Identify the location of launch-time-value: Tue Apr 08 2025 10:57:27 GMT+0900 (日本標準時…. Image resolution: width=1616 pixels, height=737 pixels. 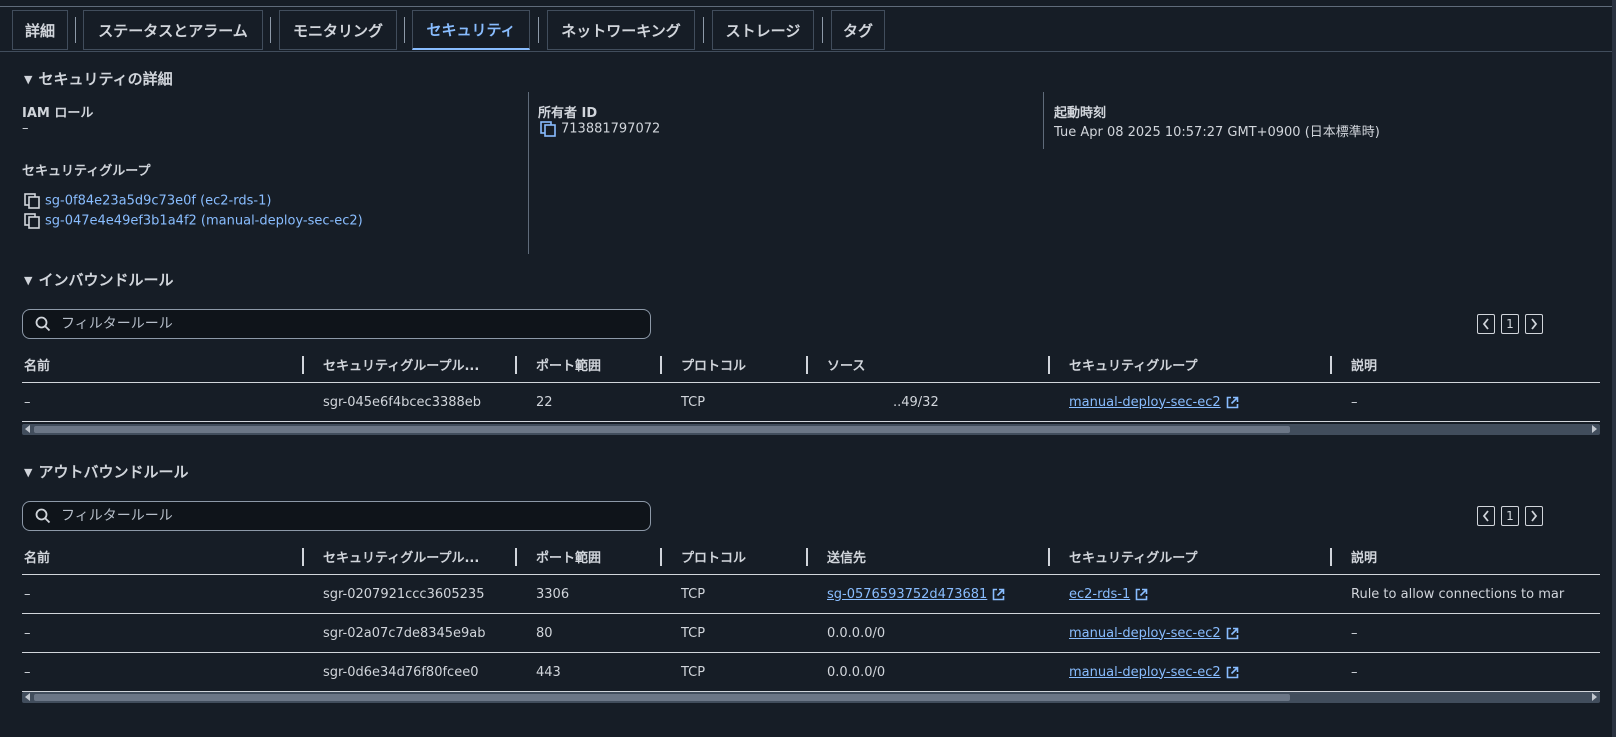
(1217, 132).